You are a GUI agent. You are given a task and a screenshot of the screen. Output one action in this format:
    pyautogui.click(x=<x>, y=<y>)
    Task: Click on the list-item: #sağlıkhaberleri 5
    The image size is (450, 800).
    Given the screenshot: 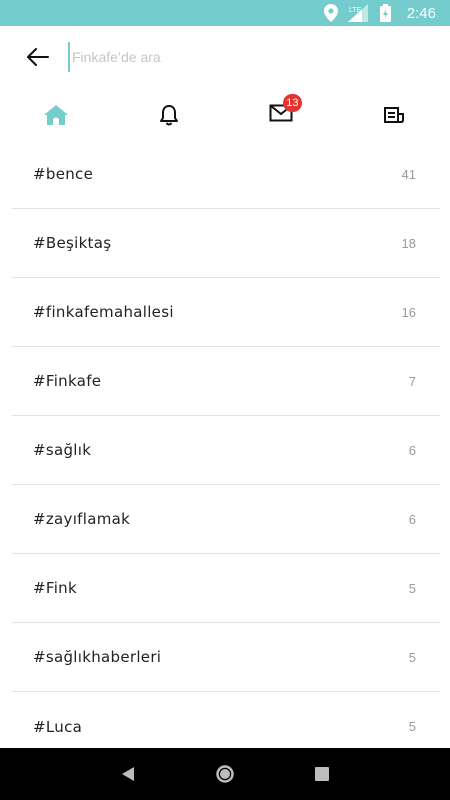 What is the action you would take?
    pyautogui.click(x=226, y=657)
    